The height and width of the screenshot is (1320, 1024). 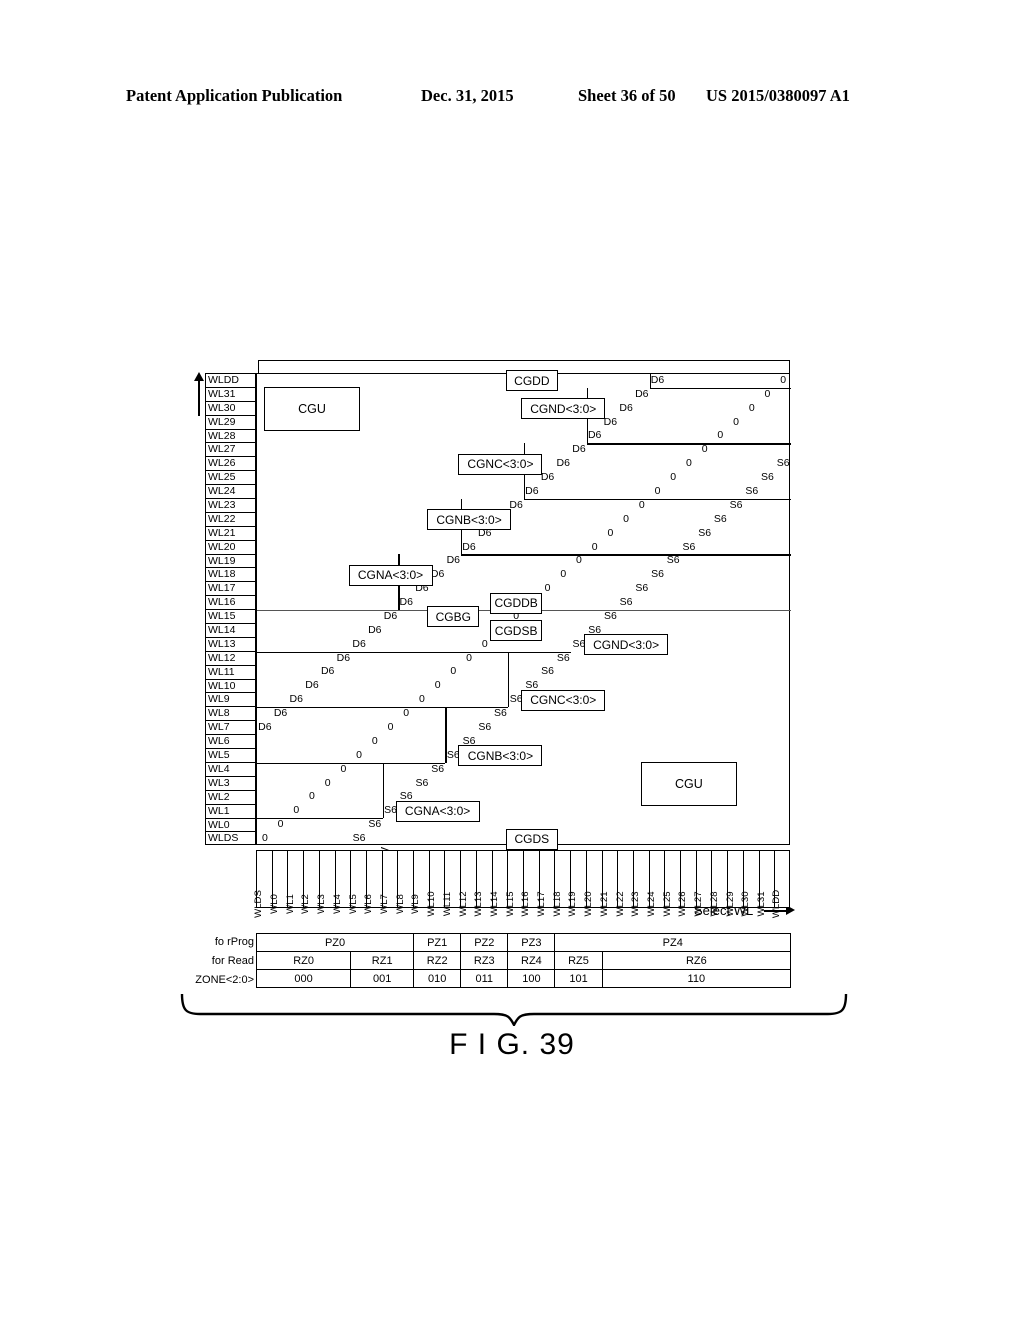 What do you see at coordinates (780, 884) in the screenshot?
I see `col-label-wldd: WLDD` at bounding box center [780, 884].